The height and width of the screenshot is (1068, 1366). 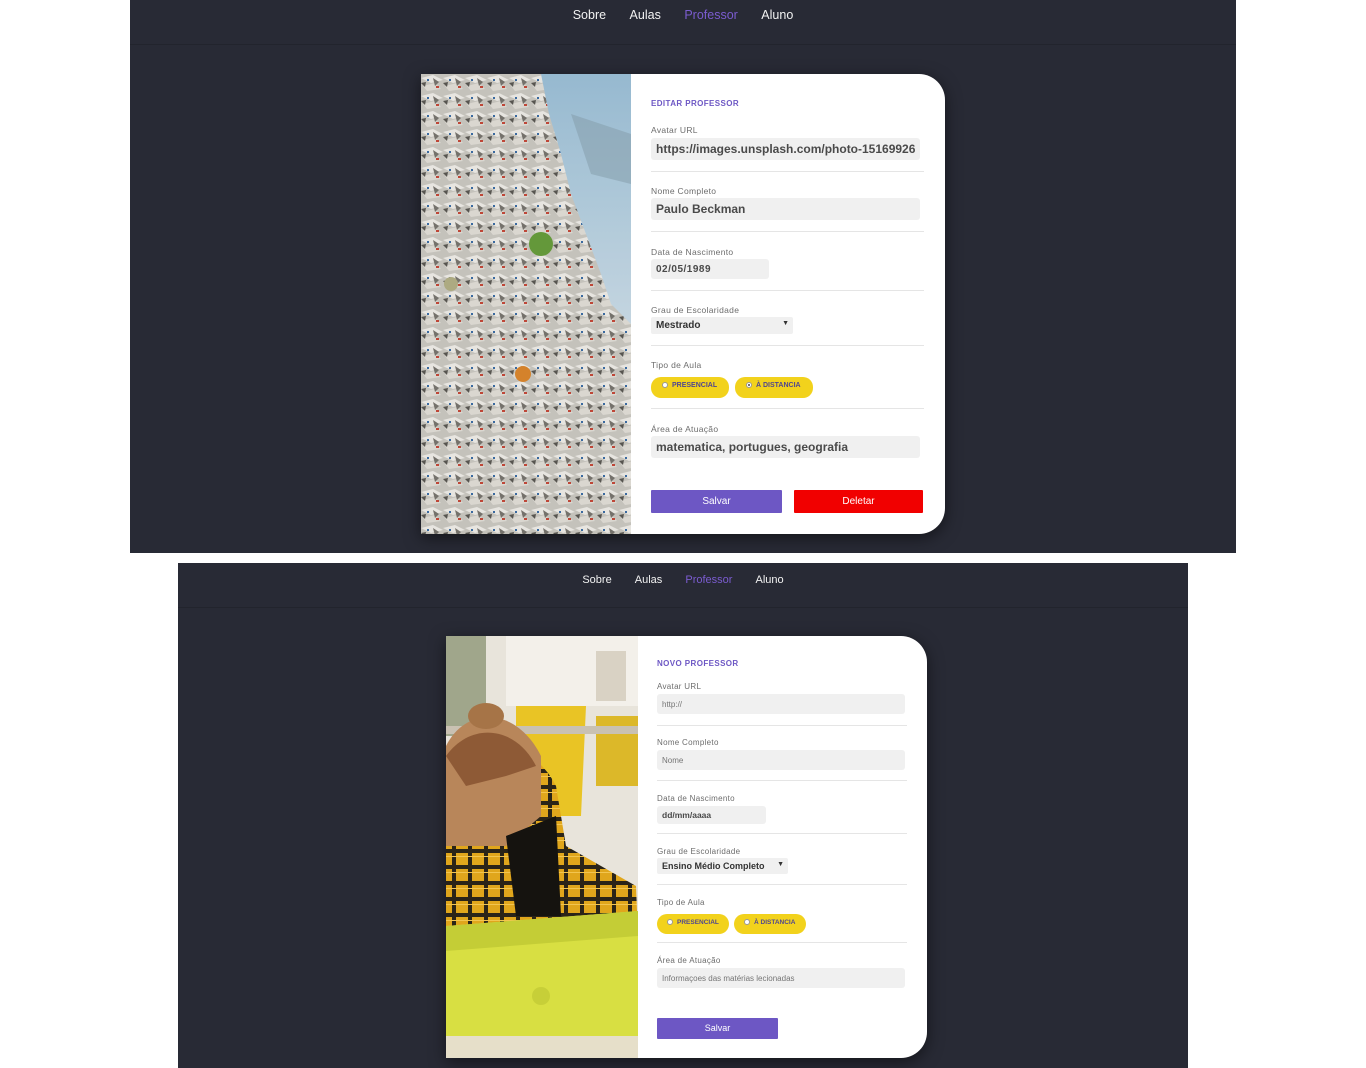 I want to click on woman-laptop-image, so click(x=542, y=847).